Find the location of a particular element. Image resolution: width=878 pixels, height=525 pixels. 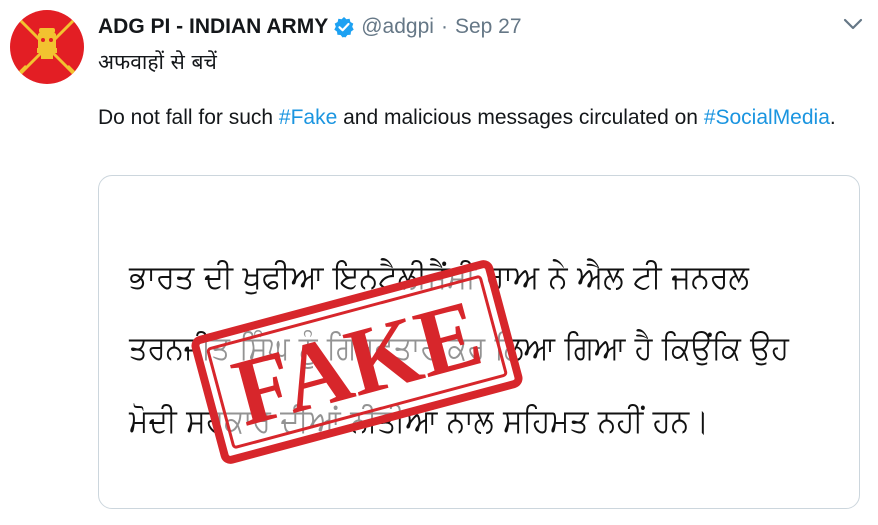

tweet-date: Sep 27 is located at coordinates (488, 27).